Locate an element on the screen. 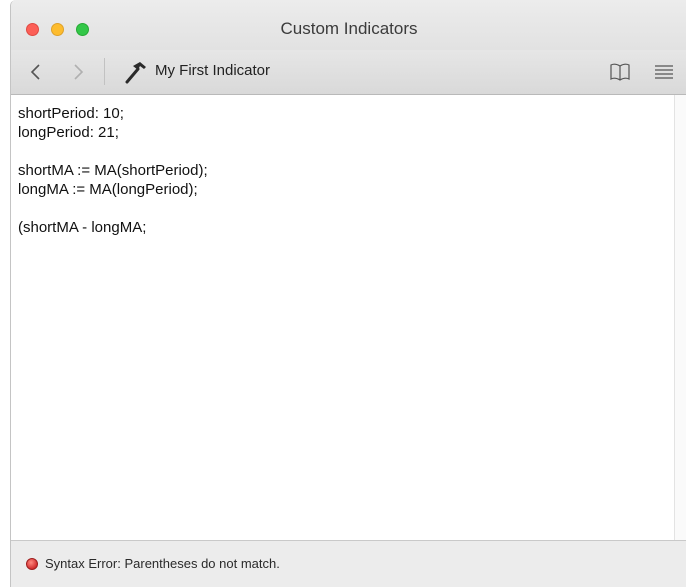  toolbar-divider is located at coordinates (104, 71).